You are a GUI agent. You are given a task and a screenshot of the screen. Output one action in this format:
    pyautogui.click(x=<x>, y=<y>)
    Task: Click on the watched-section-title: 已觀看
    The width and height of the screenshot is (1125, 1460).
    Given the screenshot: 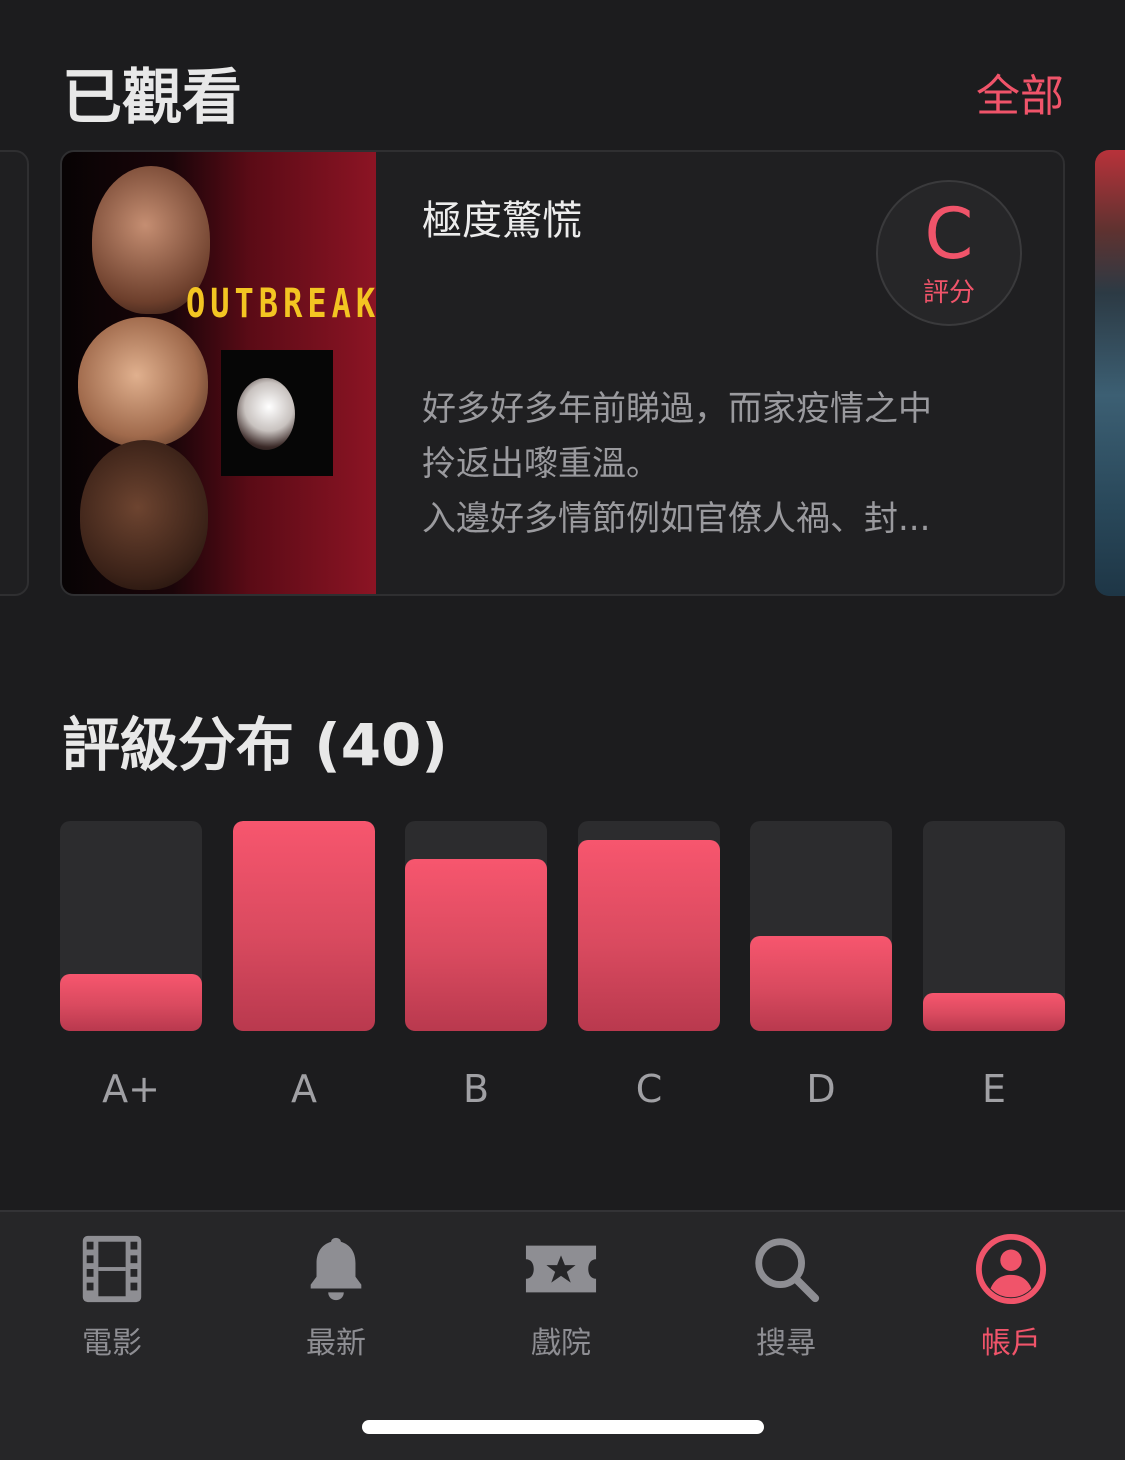 What is the action you would take?
    pyautogui.click(x=152, y=97)
    